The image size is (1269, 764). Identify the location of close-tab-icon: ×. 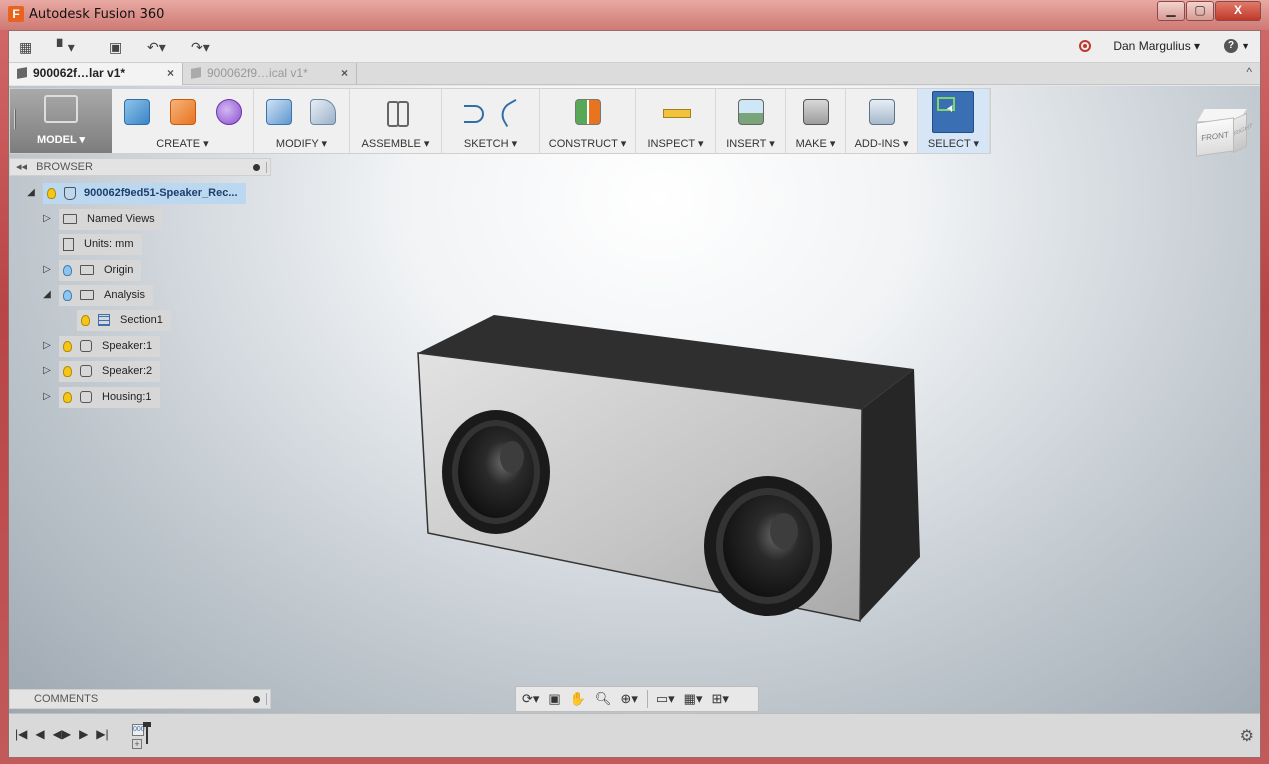
(344, 73).